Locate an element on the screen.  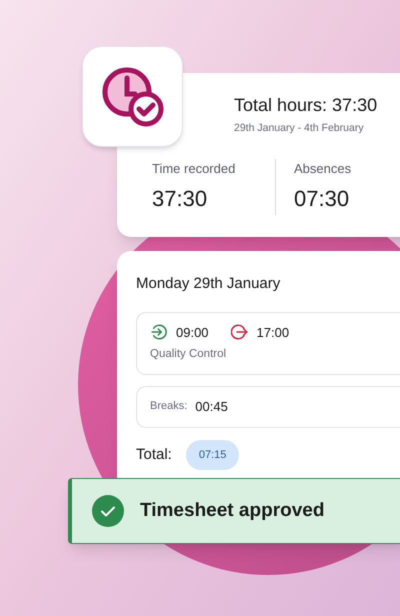
clock-out-icon is located at coordinates (239, 332).